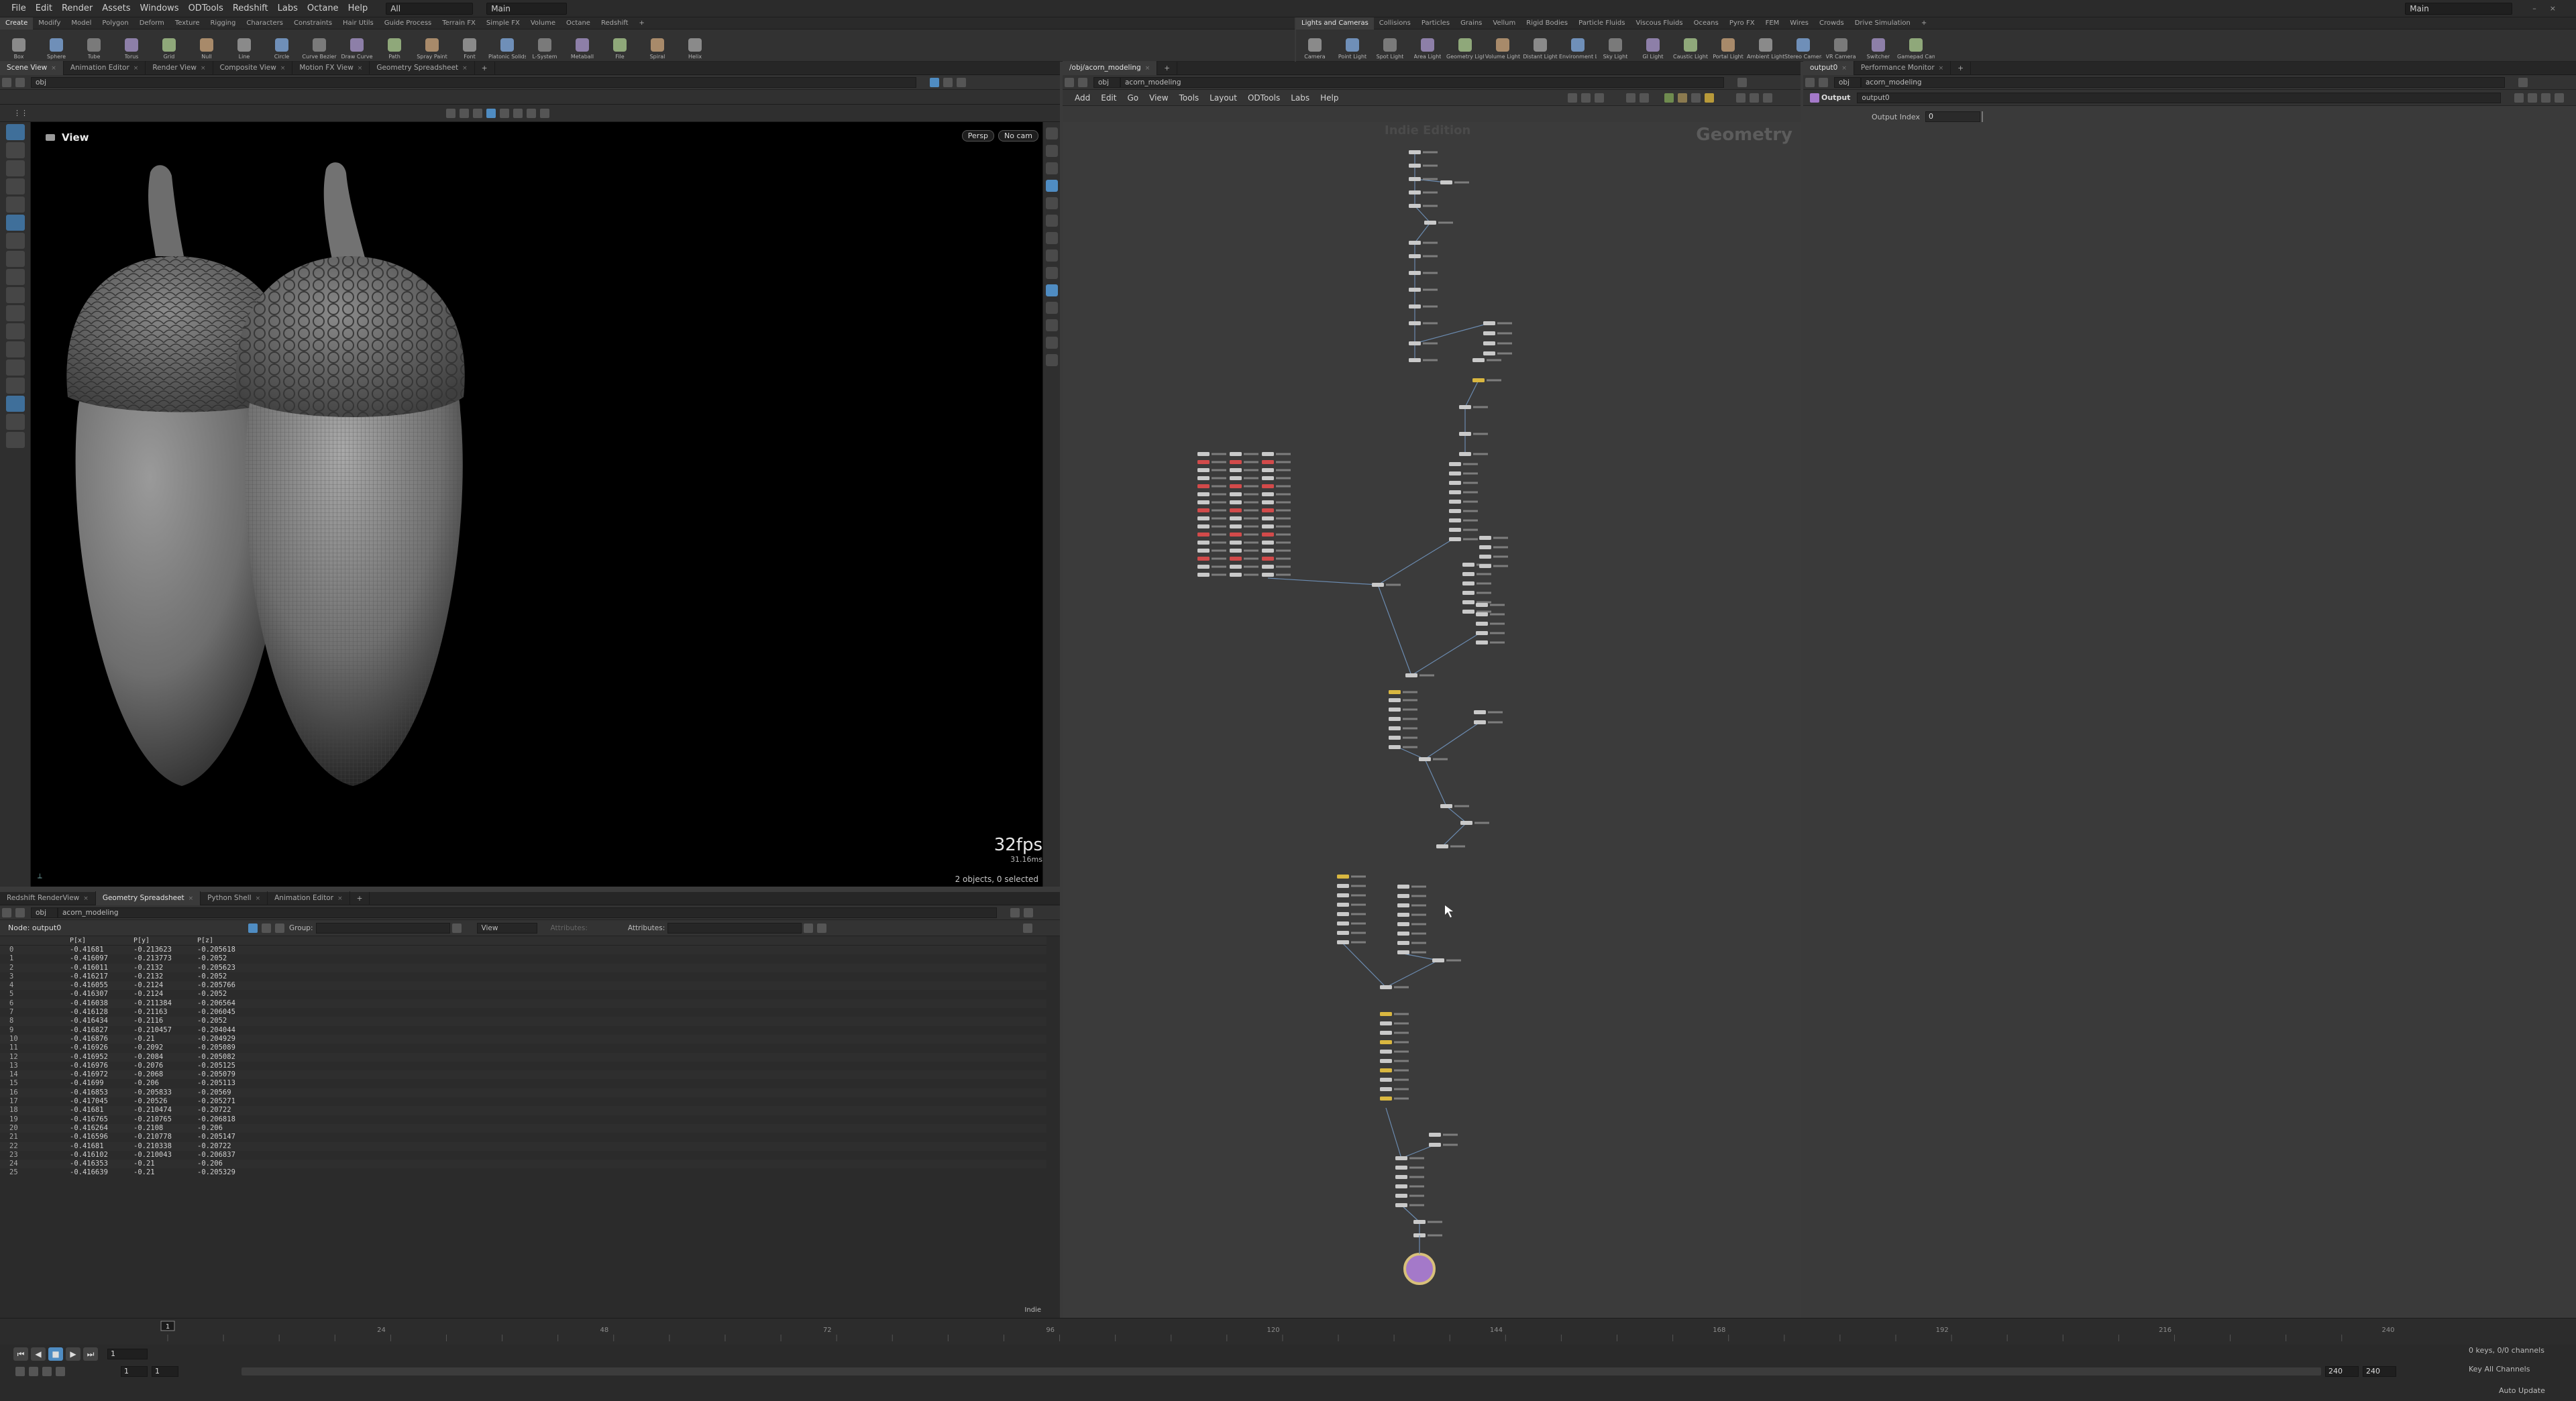  I want to click on pane-menu-icon, so click(961, 82).